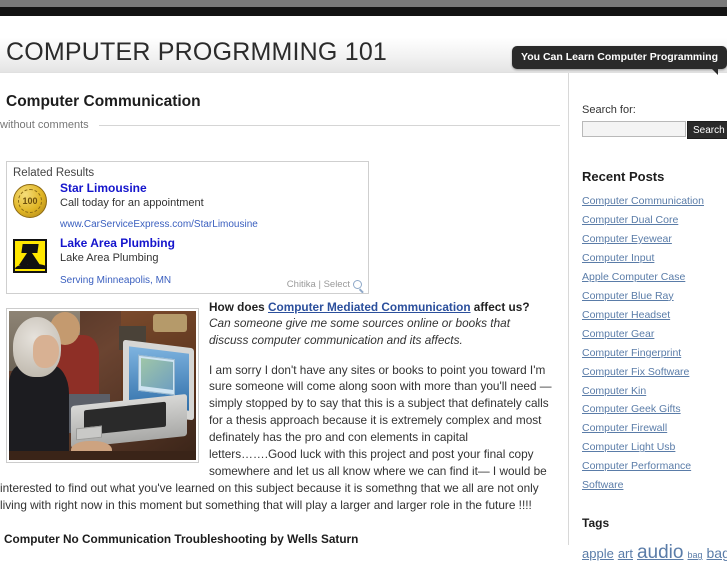 The image size is (727, 566). What do you see at coordinates (624, 428) in the screenshot?
I see `sidebar-recent-post-link: Computer Firewall` at bounding box center [624, 428].